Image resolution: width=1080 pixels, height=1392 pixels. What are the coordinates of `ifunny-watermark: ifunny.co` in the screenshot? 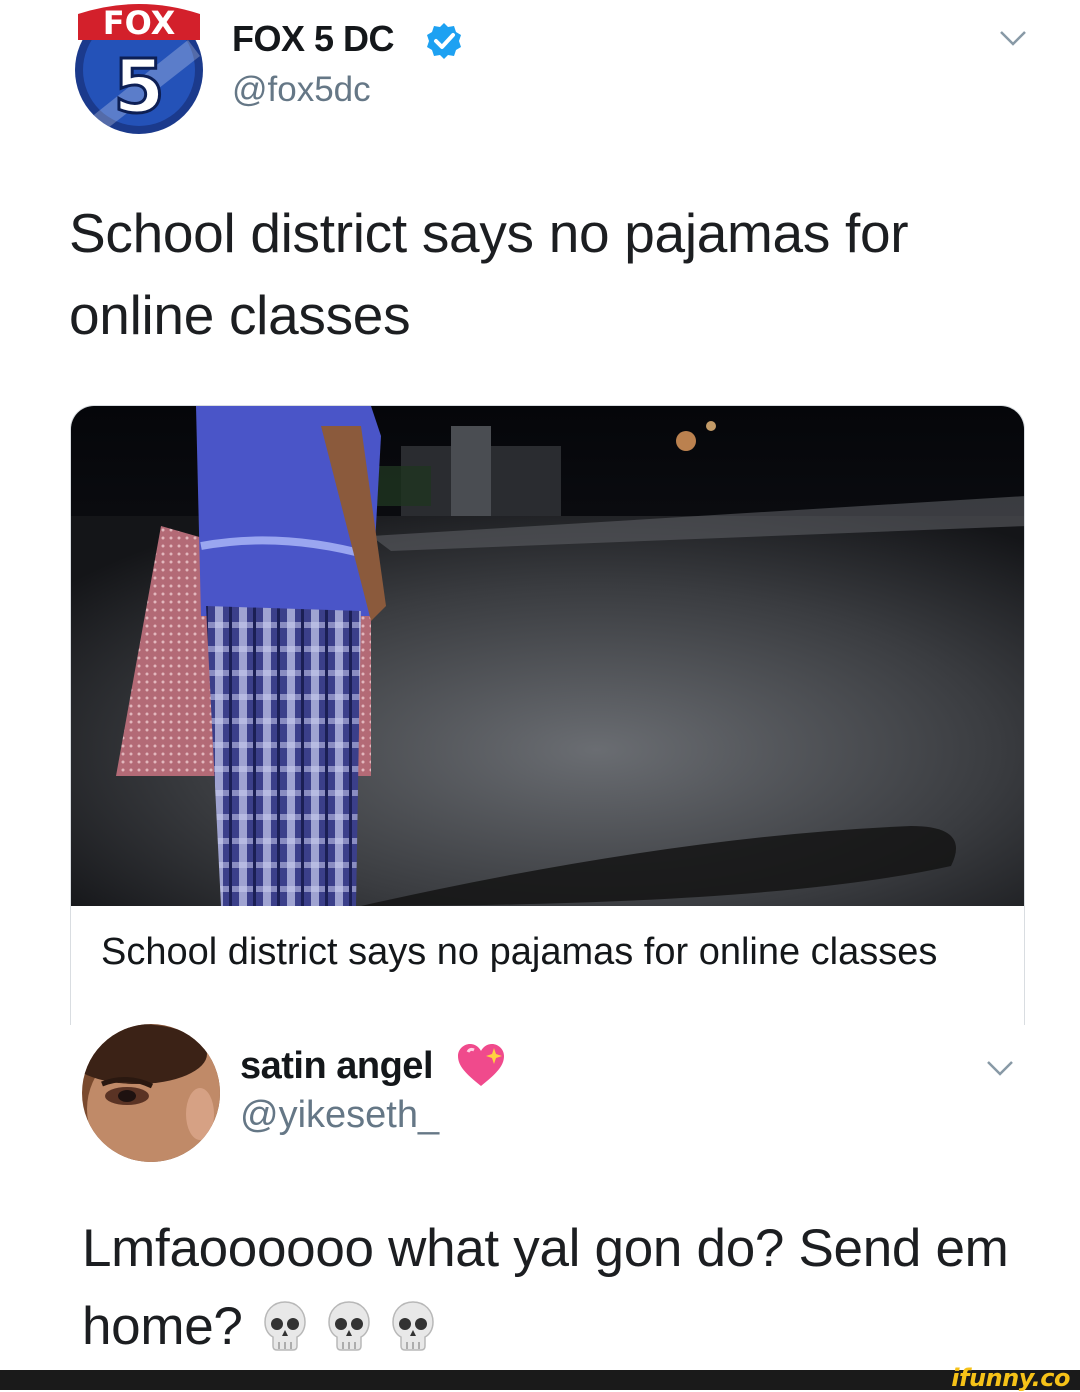 It's located at (1010, 1378).